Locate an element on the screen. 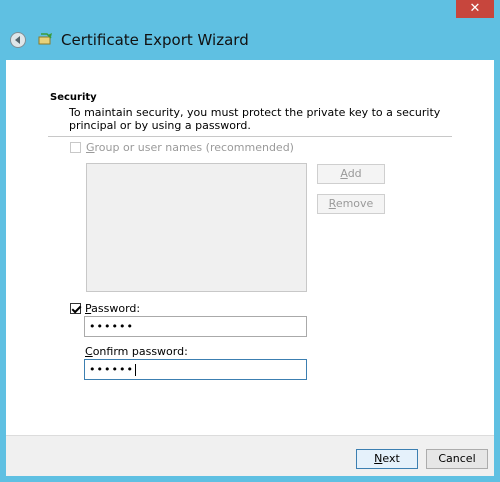 The height and width of the screenshot is (482, 500). remove-button: Remove is located at coordinates (351, 204).